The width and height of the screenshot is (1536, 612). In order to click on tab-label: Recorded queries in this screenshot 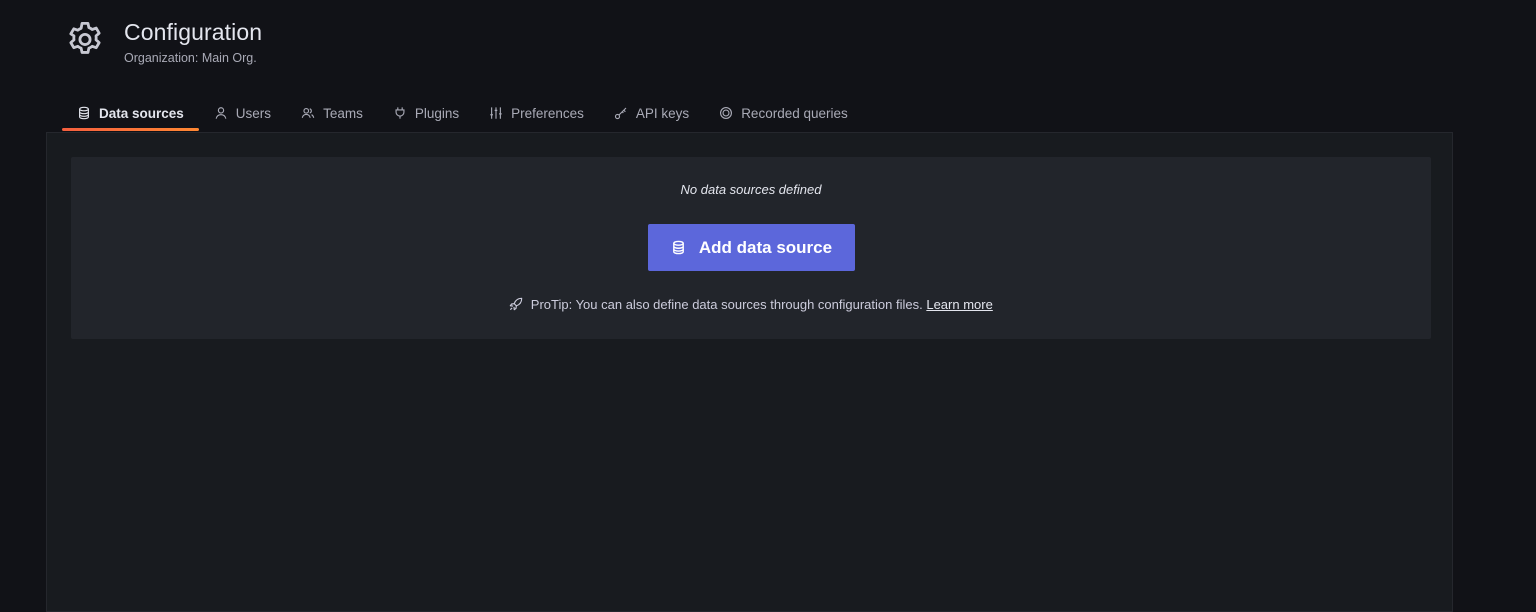, I will do `click(794, 113)`.